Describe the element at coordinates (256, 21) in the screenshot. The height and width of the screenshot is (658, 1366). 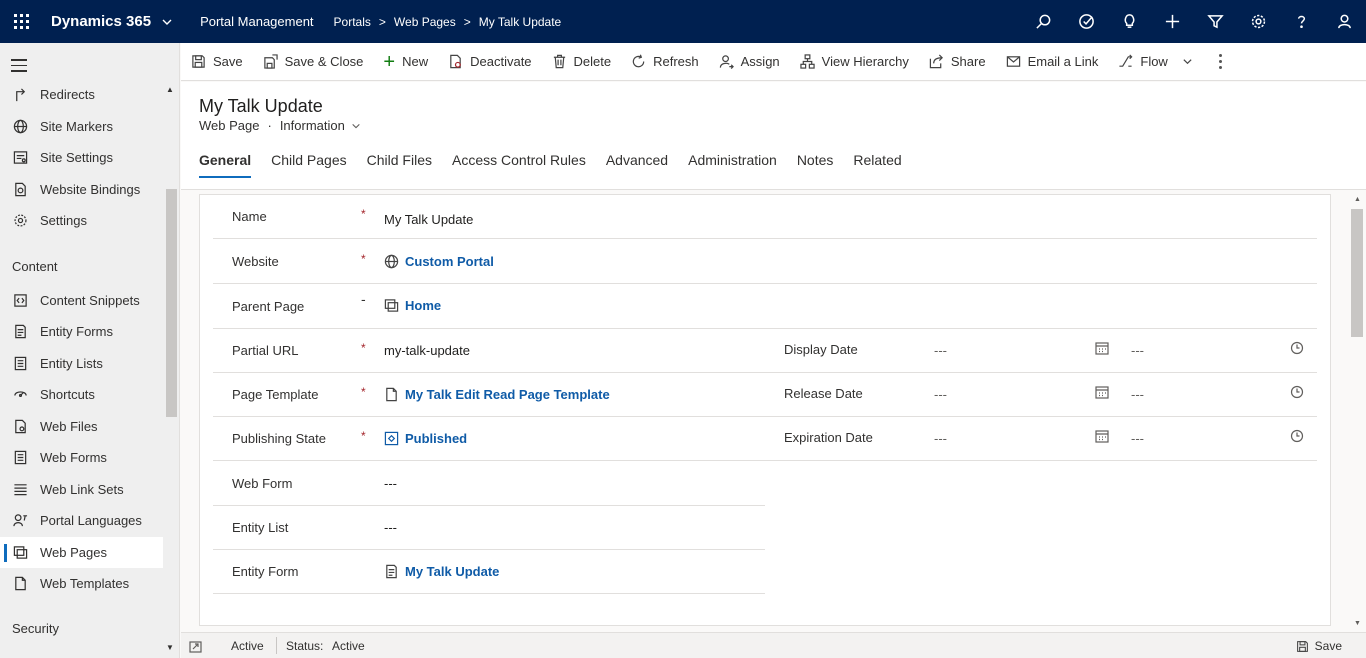
I see `app-name: Portal Management` at that location.